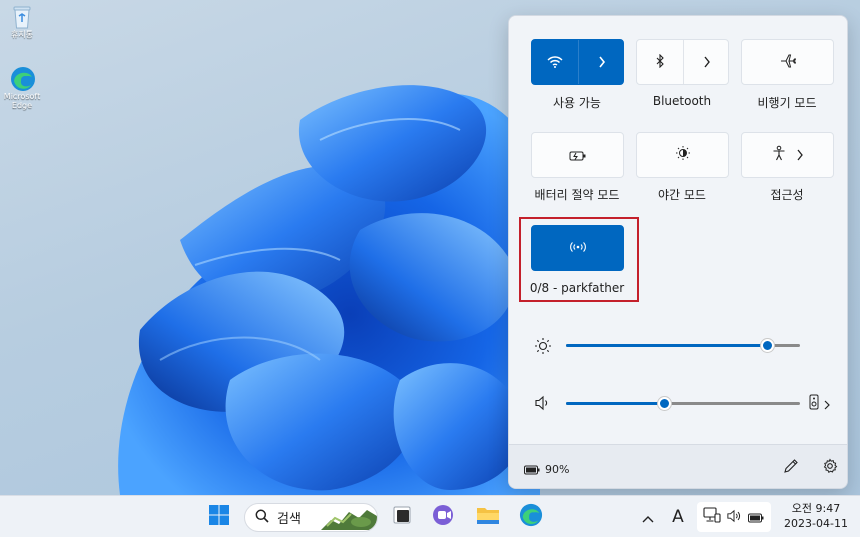  I want to click on bluetooth-icon, so click(660, 62).